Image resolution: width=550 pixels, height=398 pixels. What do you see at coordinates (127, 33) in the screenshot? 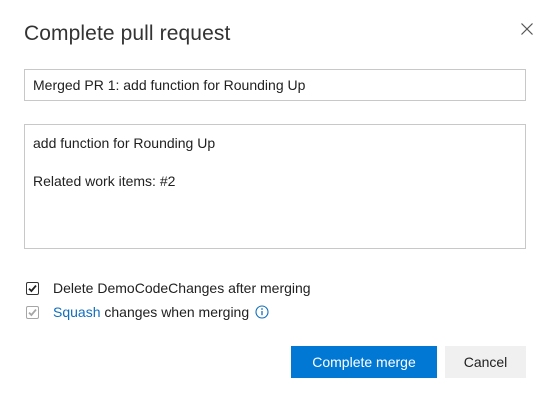
I see `dialog-title: Complete pull request` at bounding box center [127, 33].